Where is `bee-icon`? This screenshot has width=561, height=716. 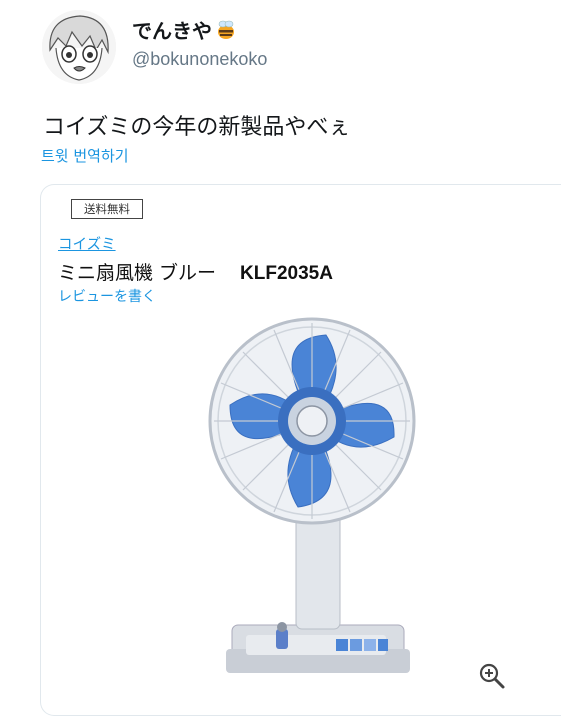 bee-icon is located at coordinates (226, 29).